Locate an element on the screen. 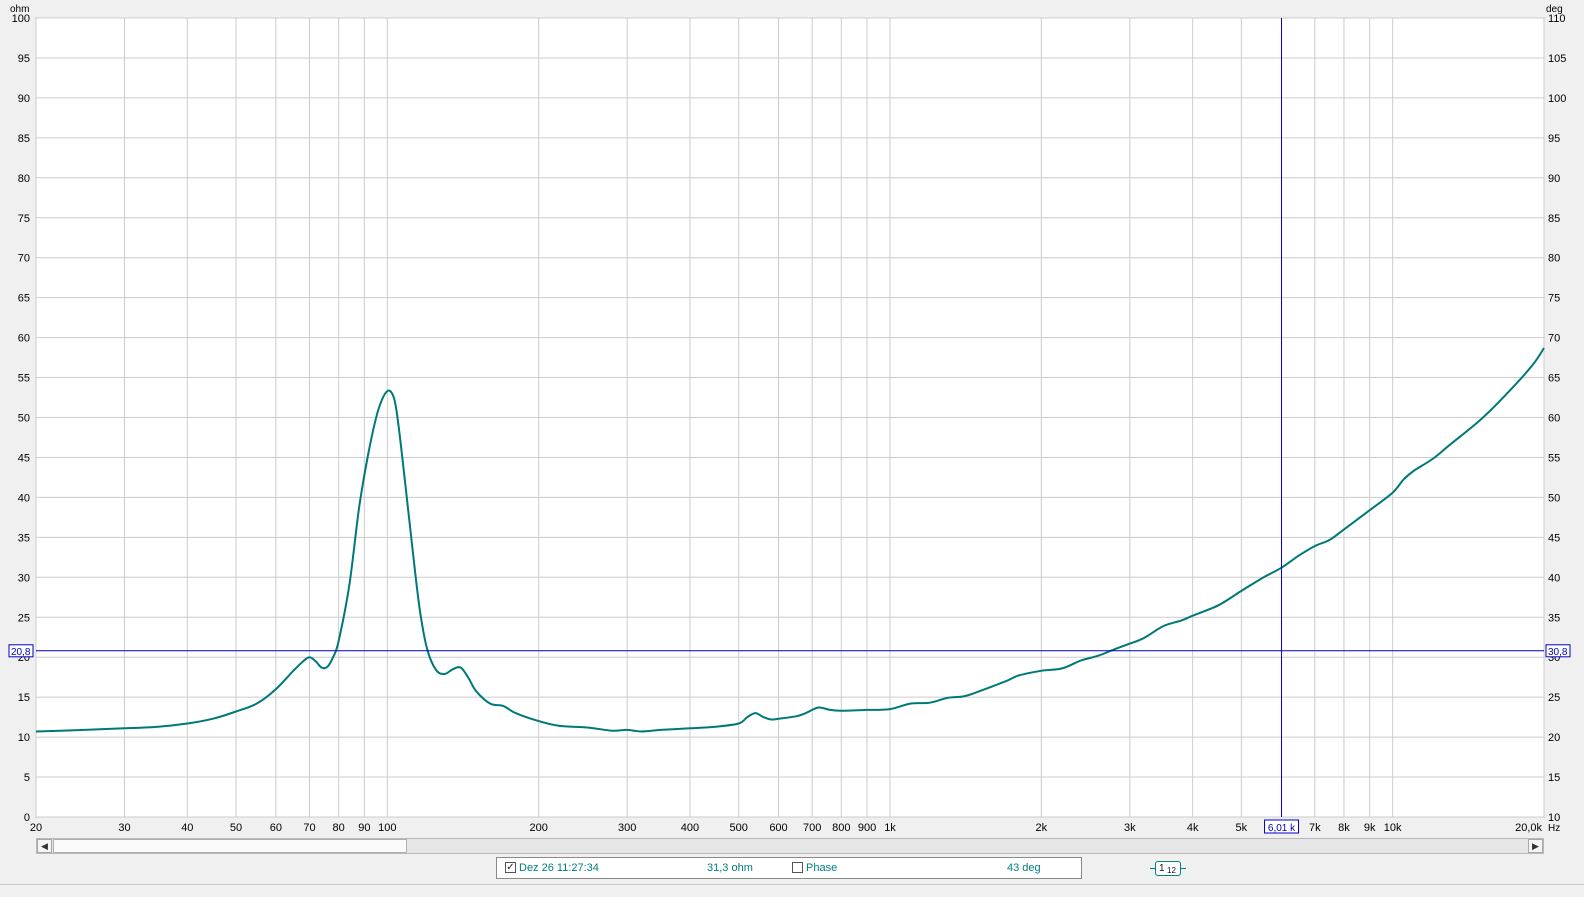  x-tick-label: 90 is located at coordinates (364, 828).